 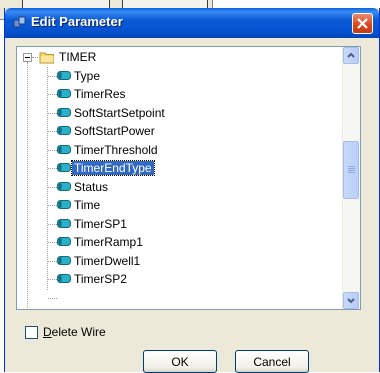 I want to click on delete-wire-checkbox, so click(x=31, y=332).